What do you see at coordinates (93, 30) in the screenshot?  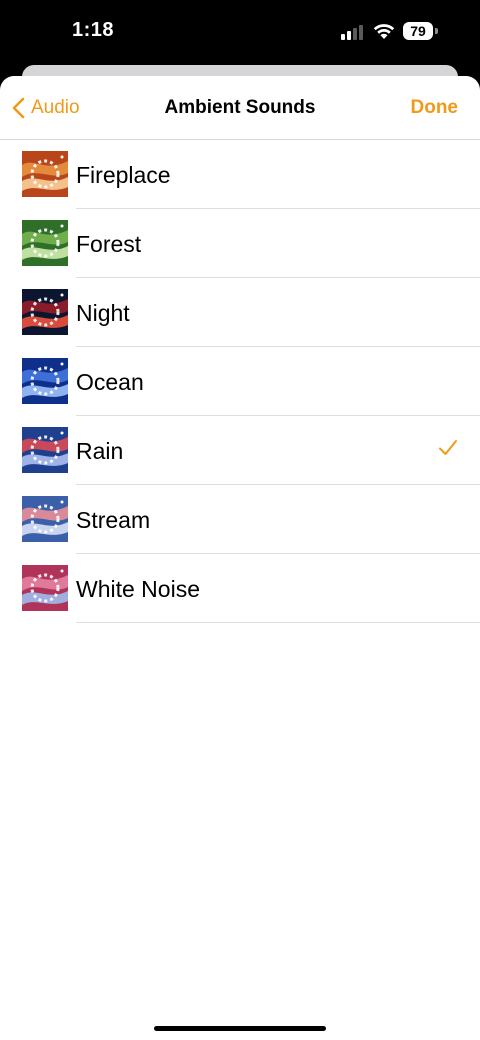 I see `status-time: 1:18` at bounding box center [93, 30].